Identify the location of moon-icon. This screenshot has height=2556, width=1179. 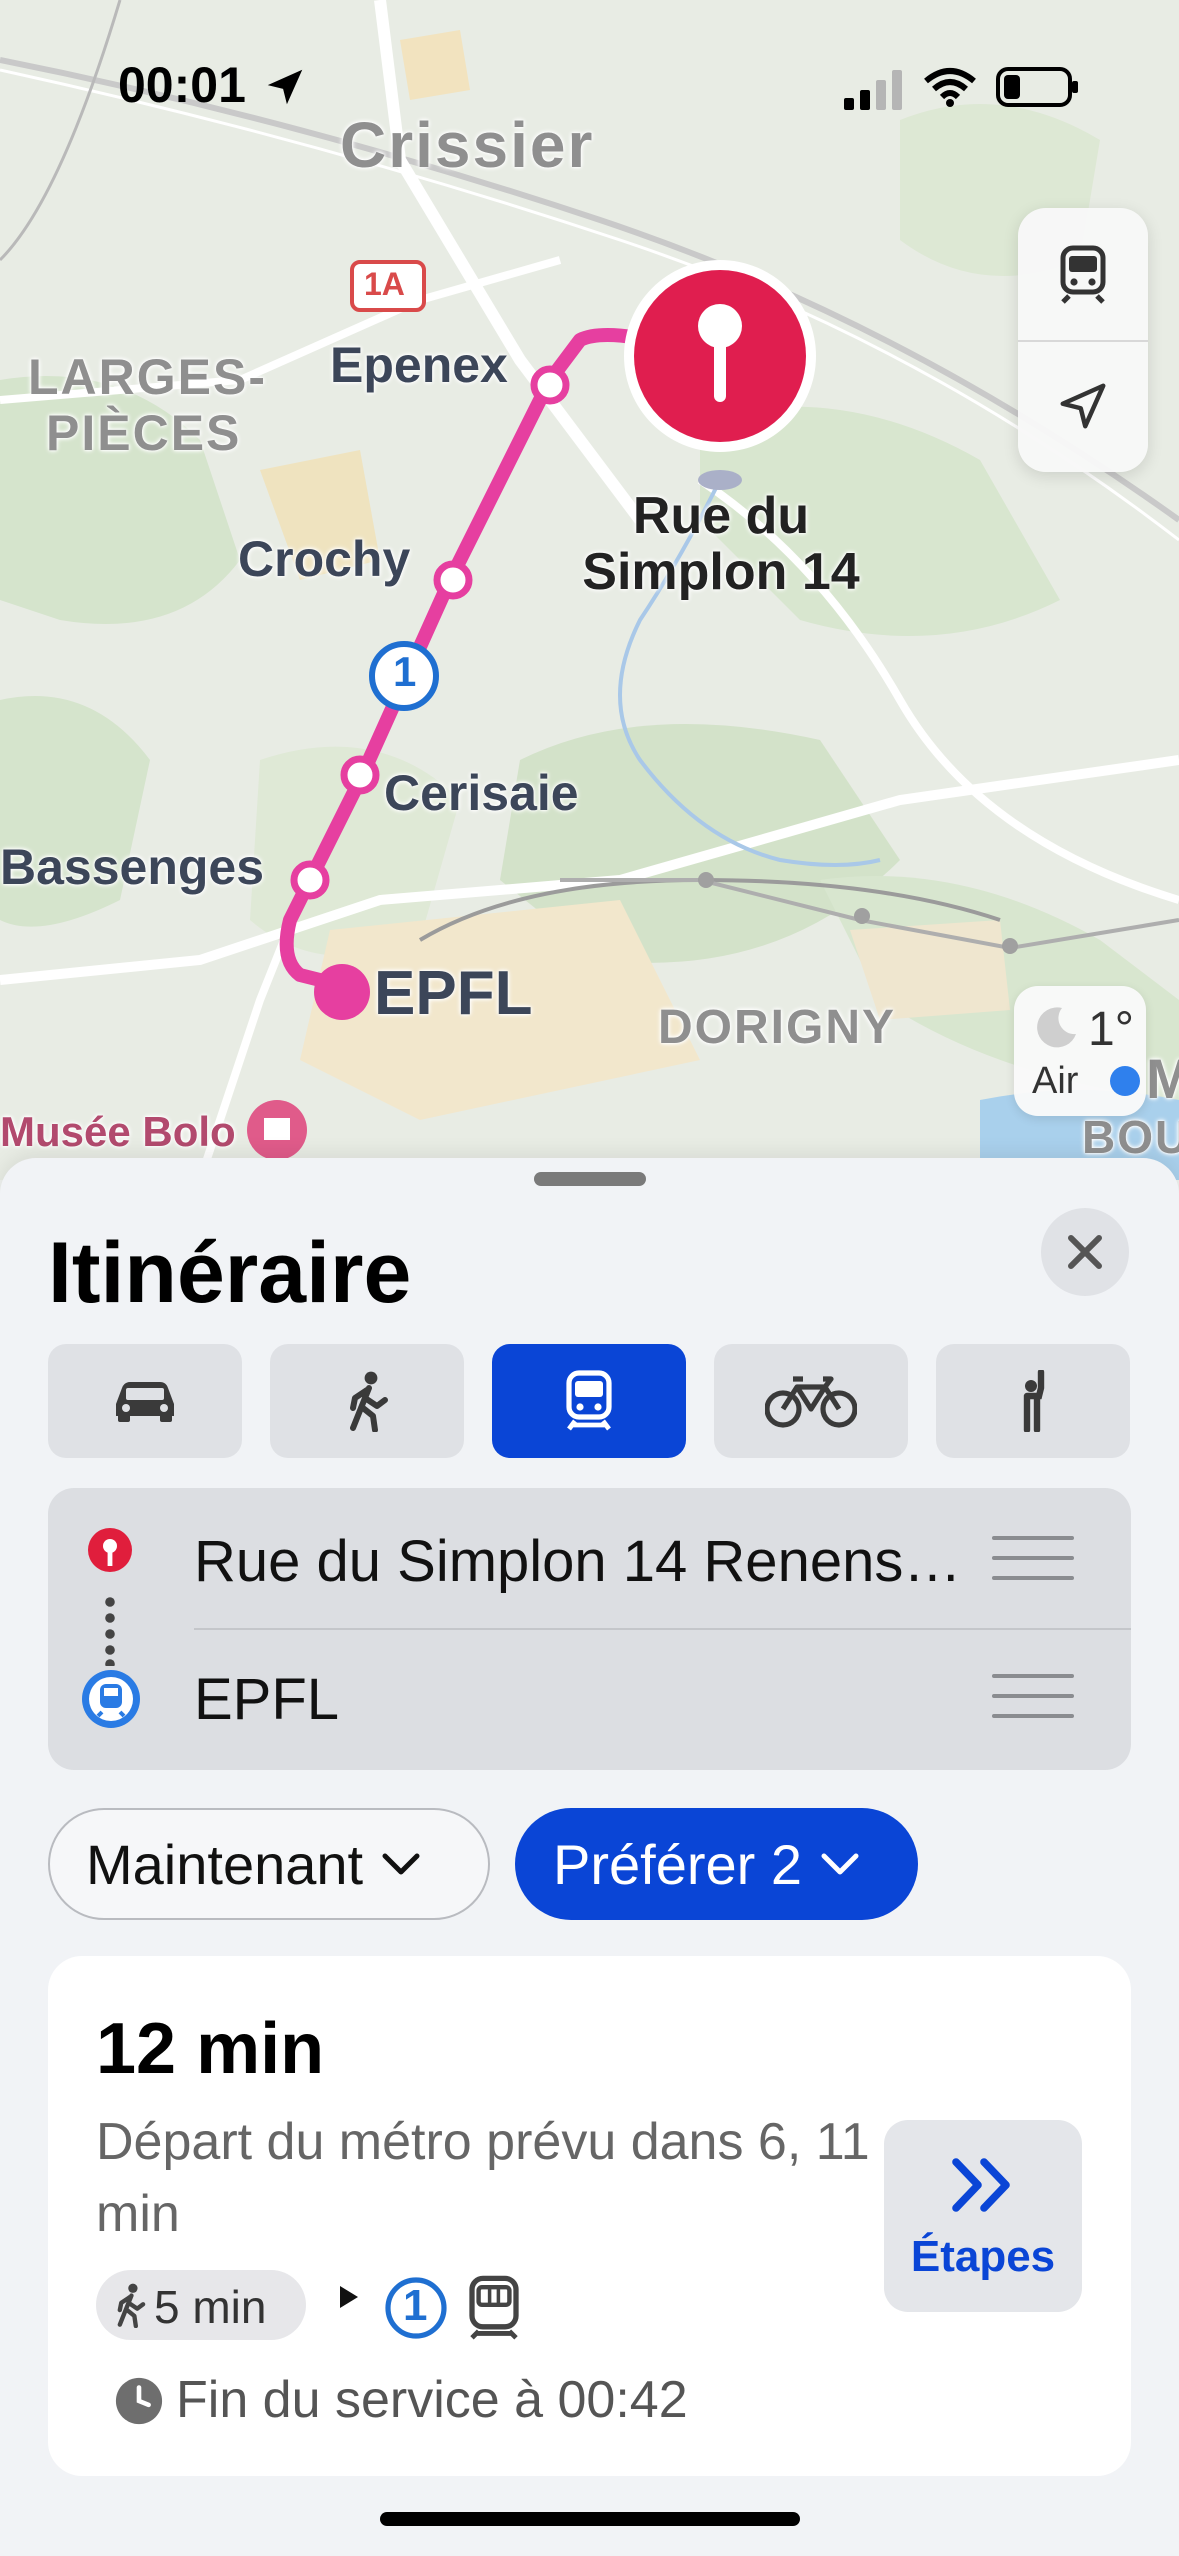
(1056, 1027).